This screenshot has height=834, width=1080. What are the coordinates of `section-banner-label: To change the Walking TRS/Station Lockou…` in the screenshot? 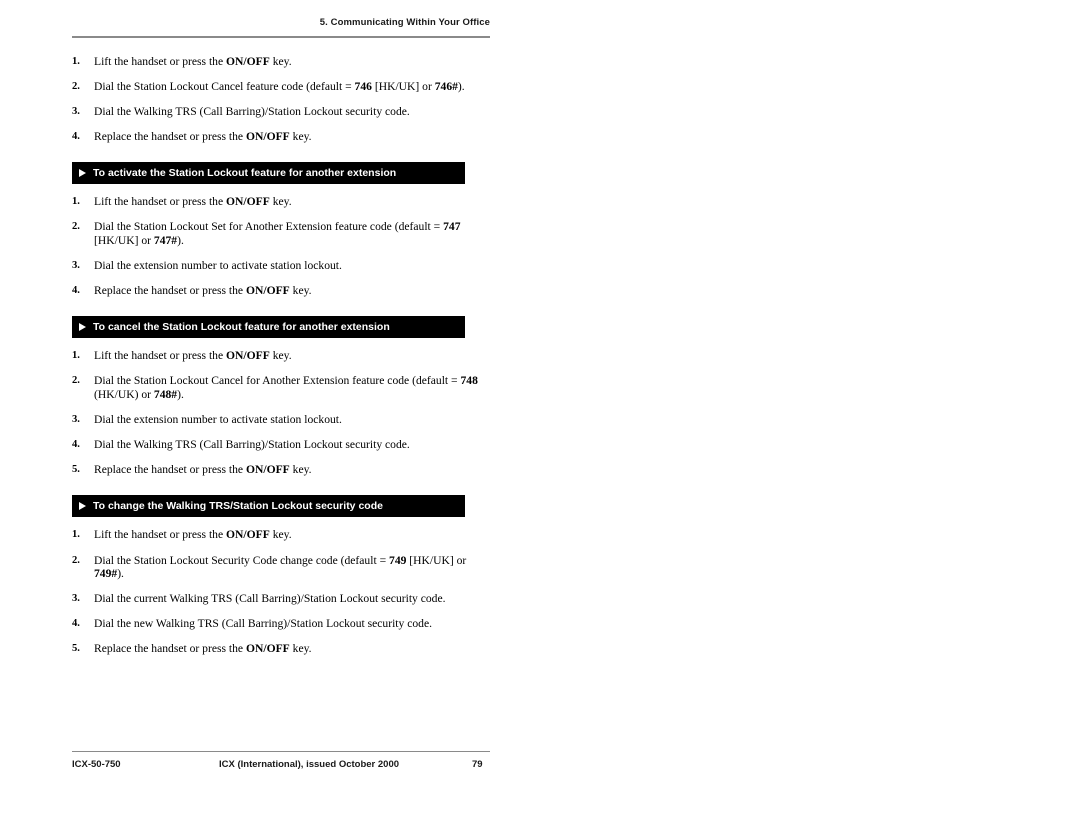 It's located at (238, 505).